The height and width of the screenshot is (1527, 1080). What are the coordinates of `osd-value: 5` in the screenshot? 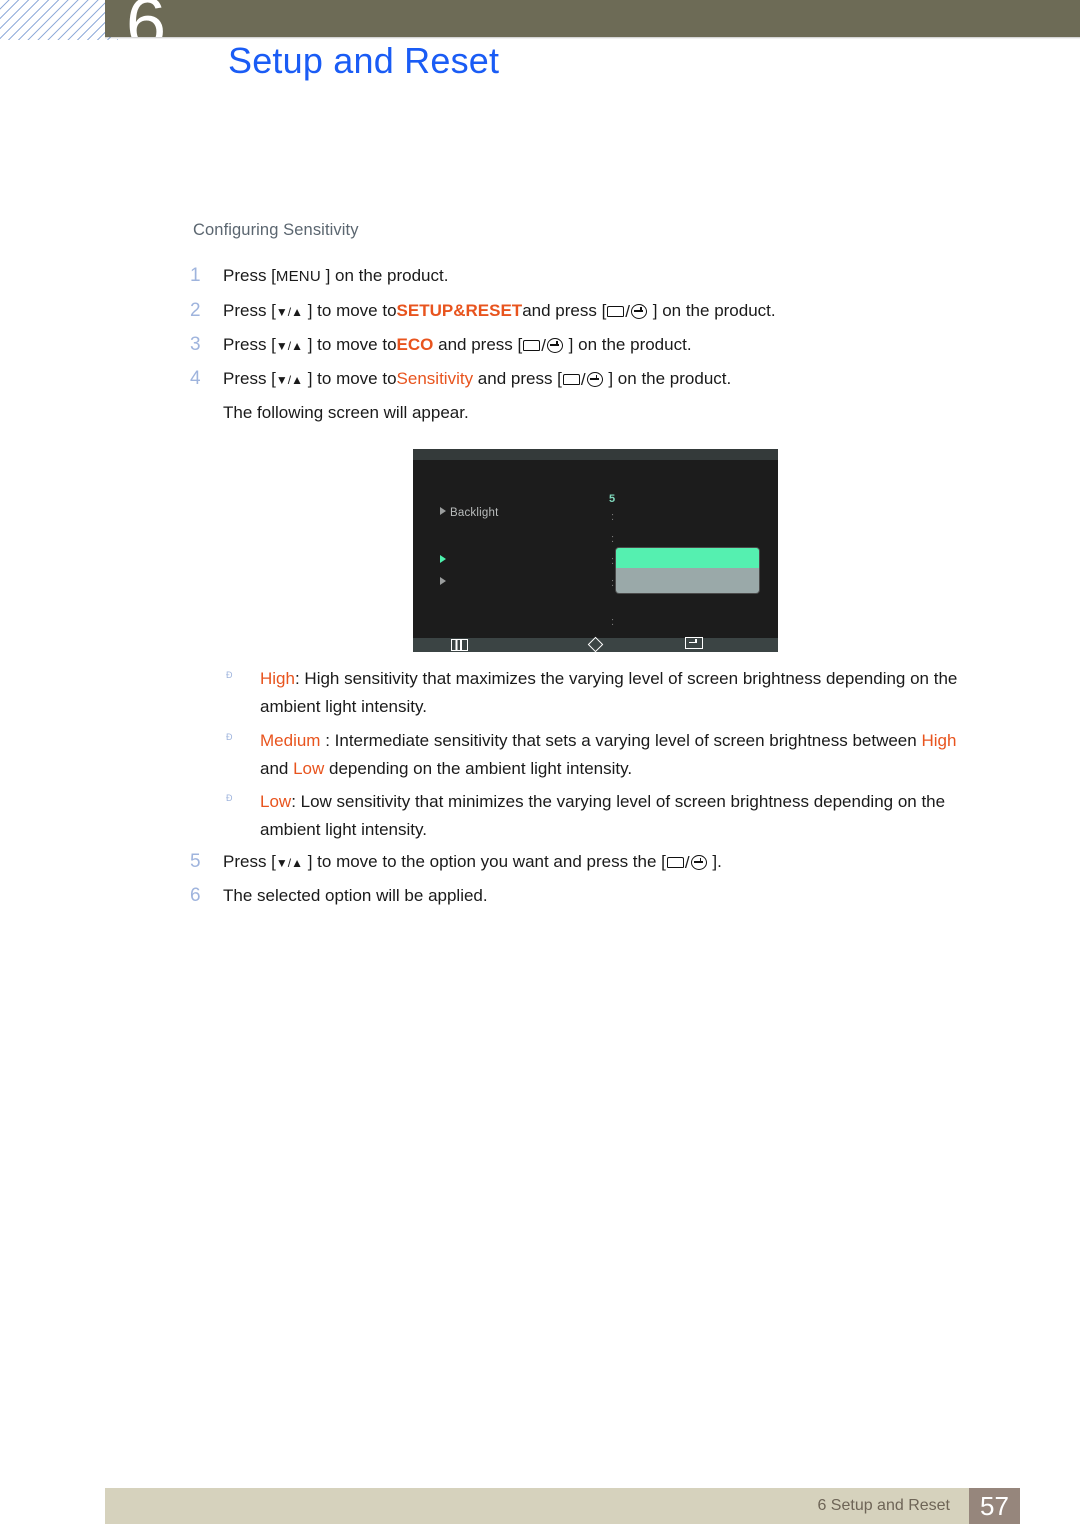 It's located at (612, 499).